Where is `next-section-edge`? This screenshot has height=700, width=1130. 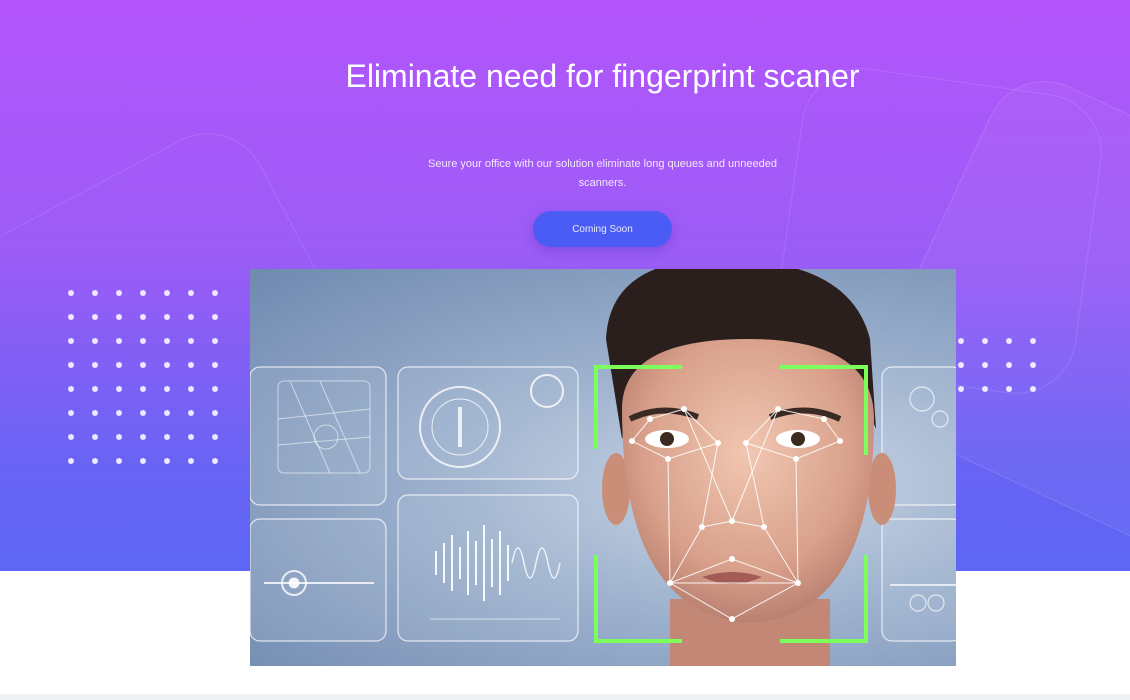
next-section-edge is located at coordinates (565, 697).